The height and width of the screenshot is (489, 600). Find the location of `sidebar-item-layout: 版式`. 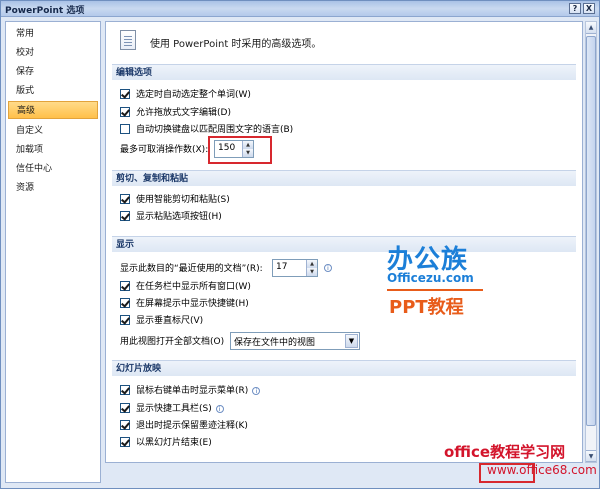

sidebar-item-layout: 版式 is located at coordinates (53, 91).